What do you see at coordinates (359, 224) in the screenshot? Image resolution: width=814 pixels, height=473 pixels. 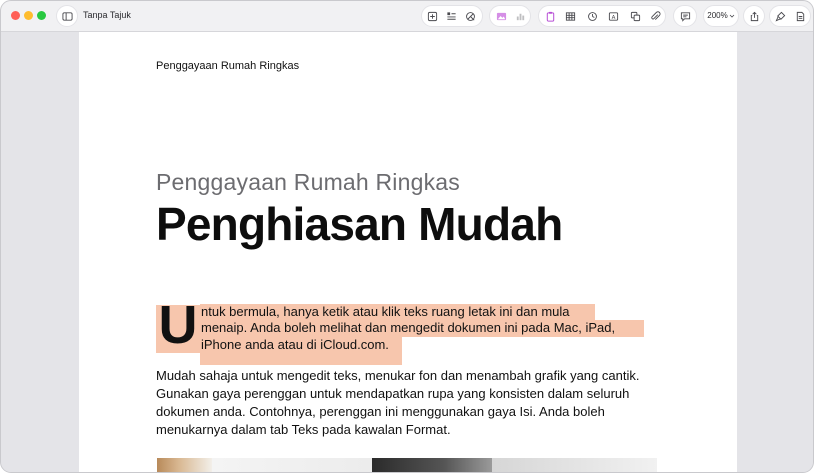 I see `document-title-heading: Penghiasan Mudah` at bounding box center [359, 224].